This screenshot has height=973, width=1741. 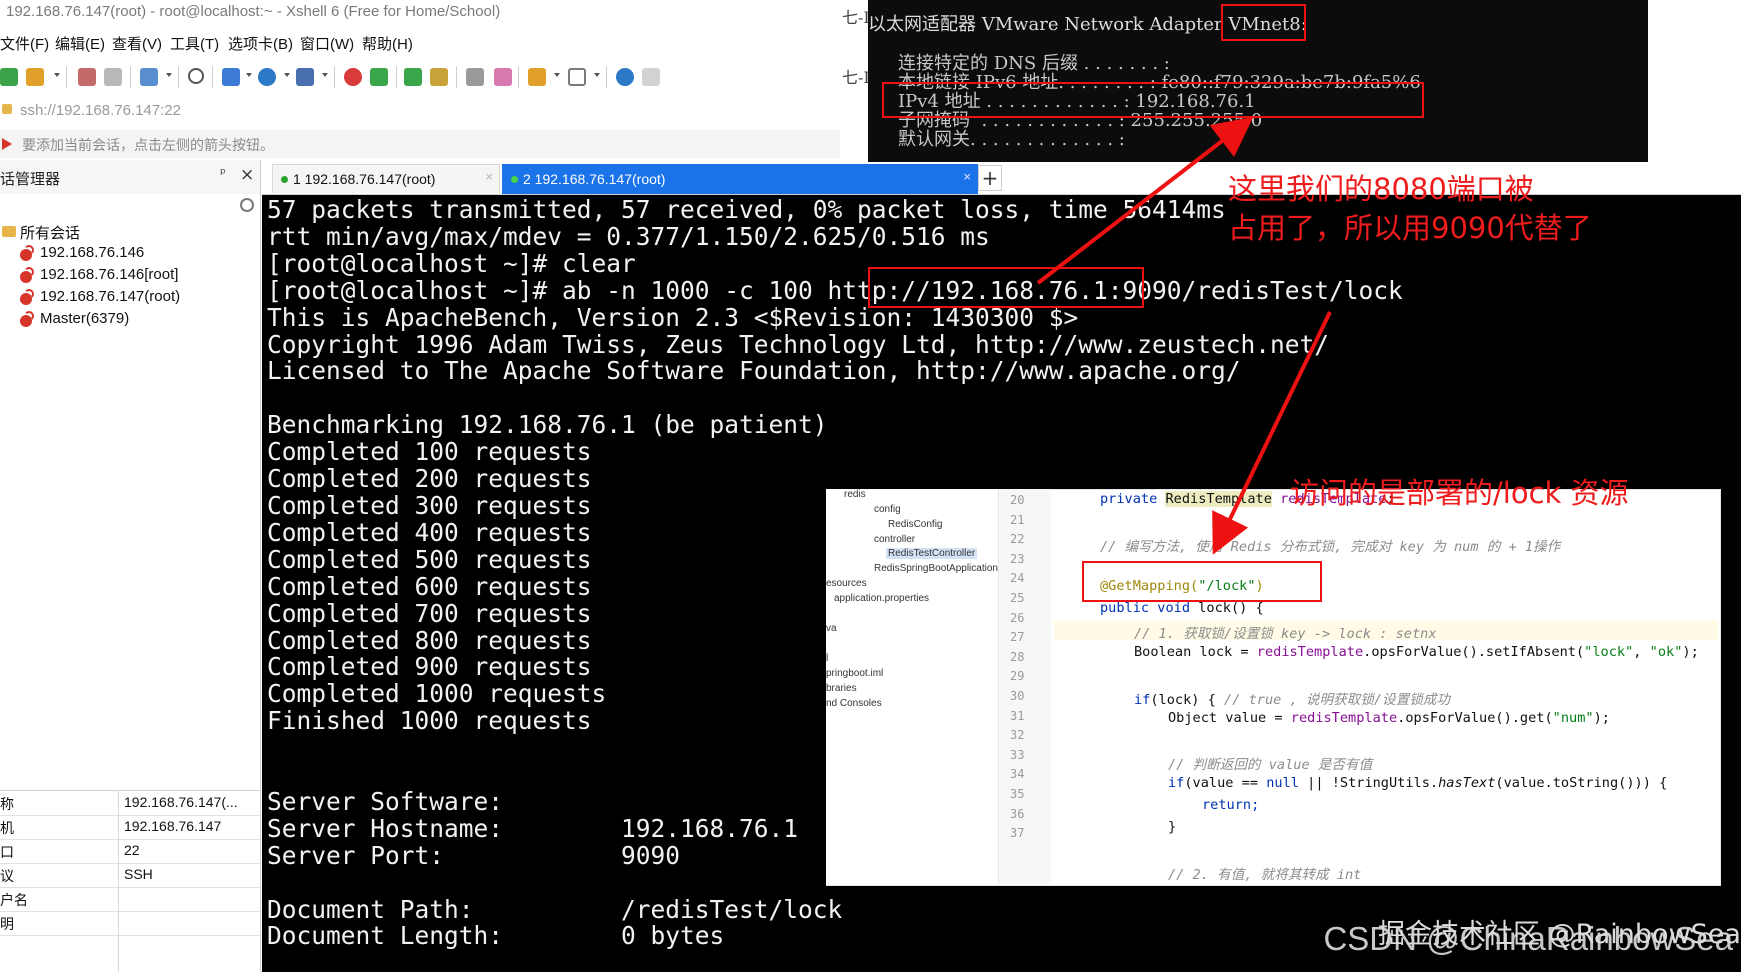 What do you see at coordinates (1559, 934) in the screenshot?
I see `watermark-overlay: 掘金技术社区 @RainbowSea` at bounding box center [1559, 934].